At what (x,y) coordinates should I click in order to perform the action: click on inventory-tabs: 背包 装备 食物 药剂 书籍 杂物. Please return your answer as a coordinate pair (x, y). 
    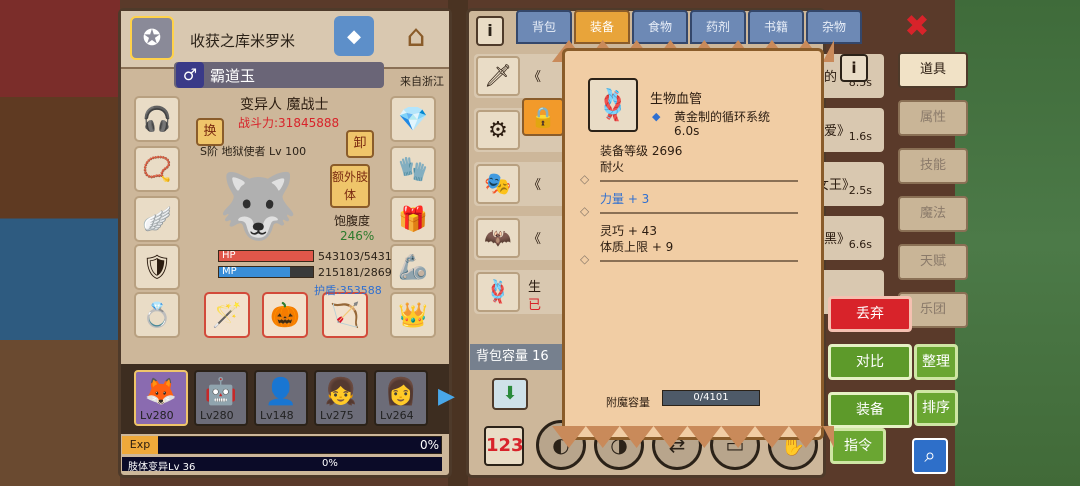
    Looking at the image, I should click on (689, 27).